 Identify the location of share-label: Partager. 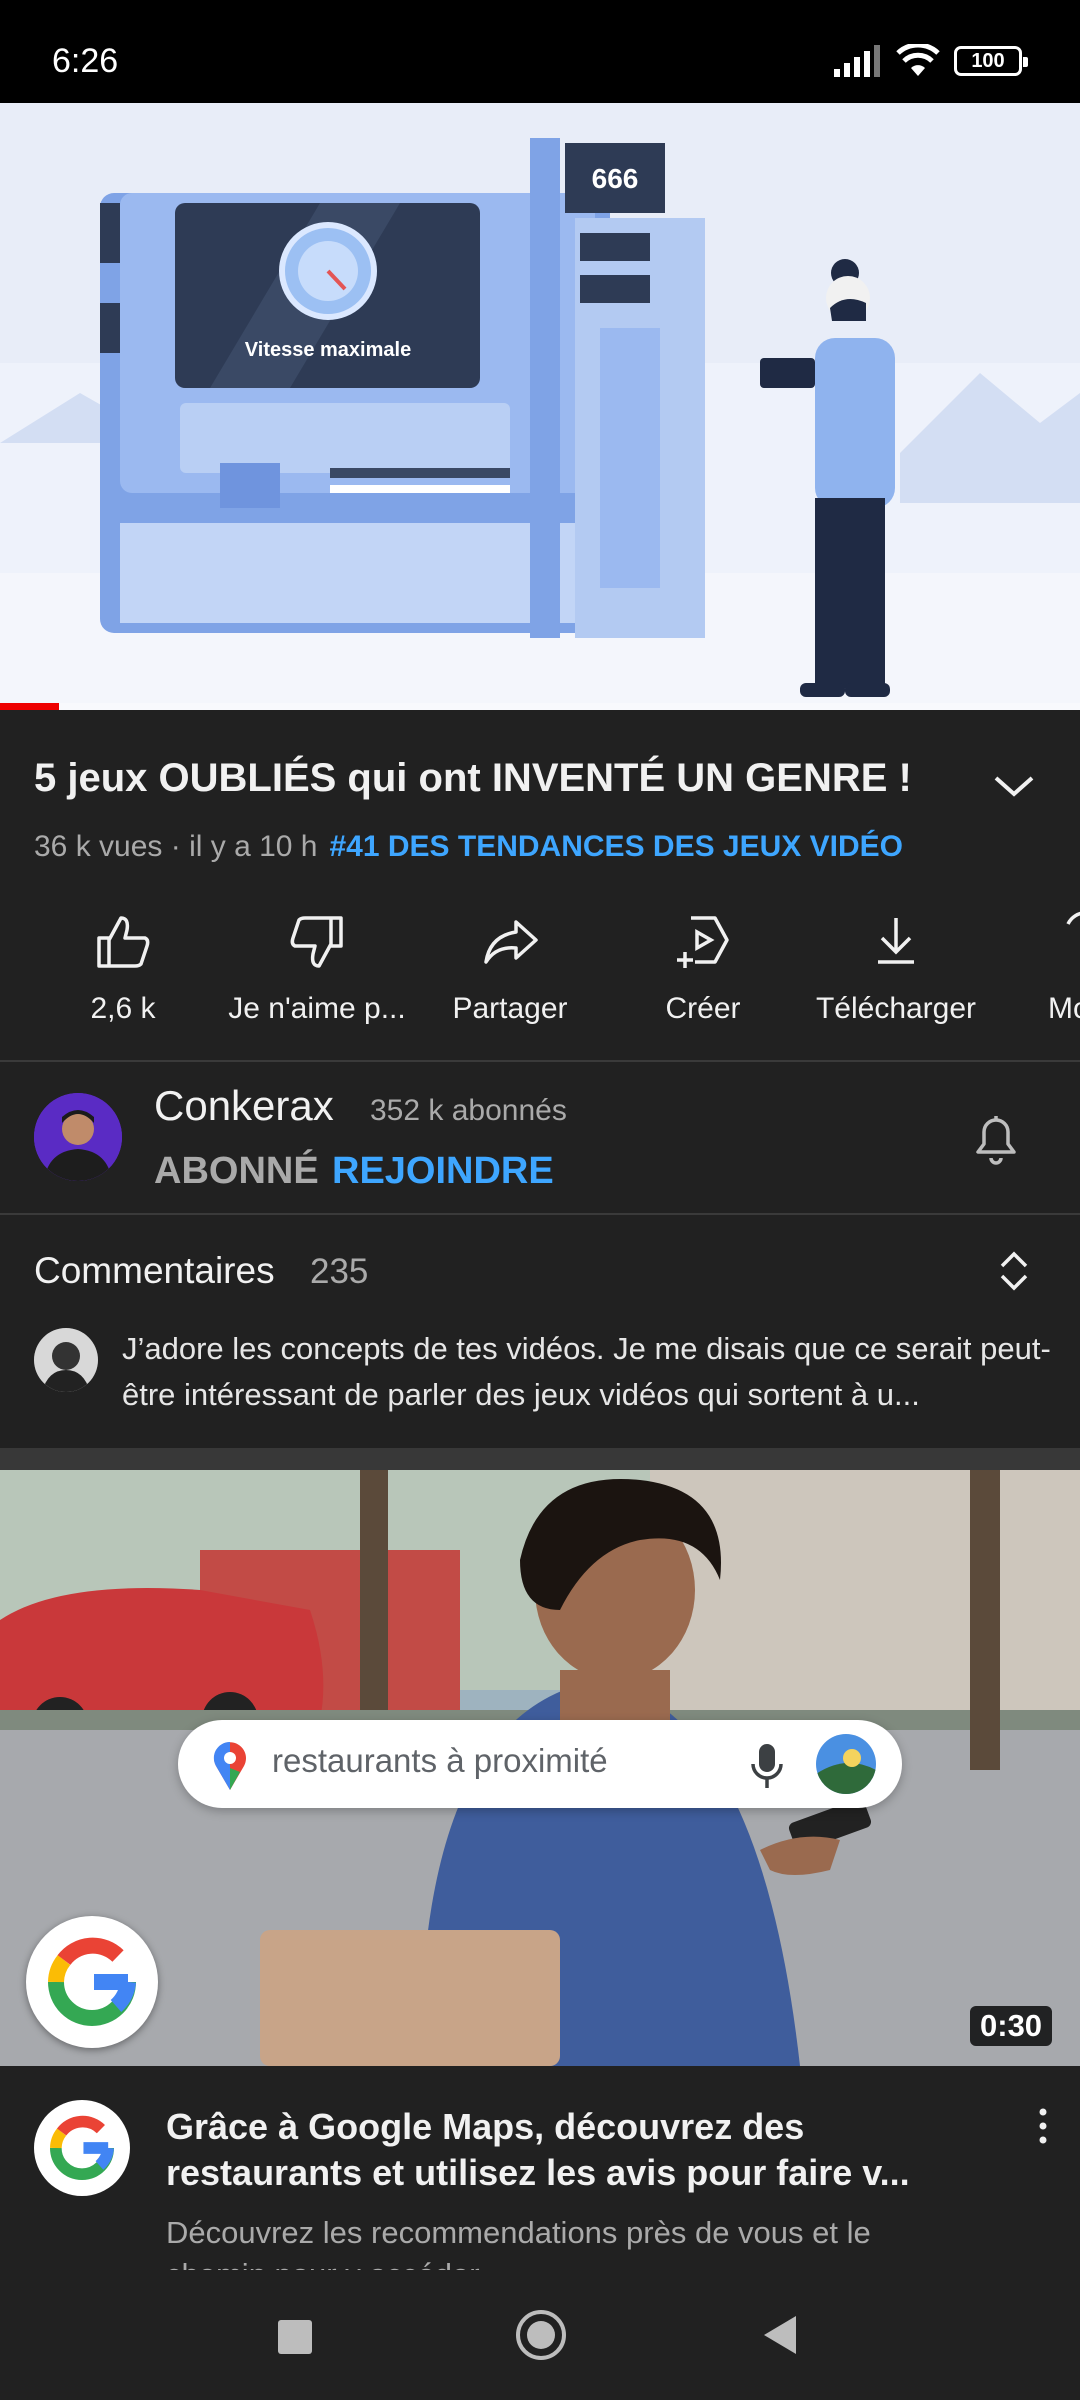
(510, 1008).